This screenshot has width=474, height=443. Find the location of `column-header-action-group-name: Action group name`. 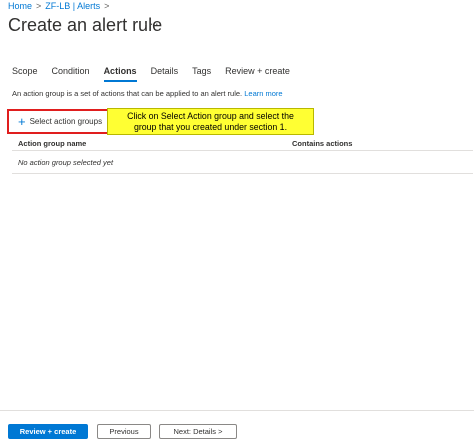

column-header-action-group-name: Action group name is located at coordinates (52, 143).